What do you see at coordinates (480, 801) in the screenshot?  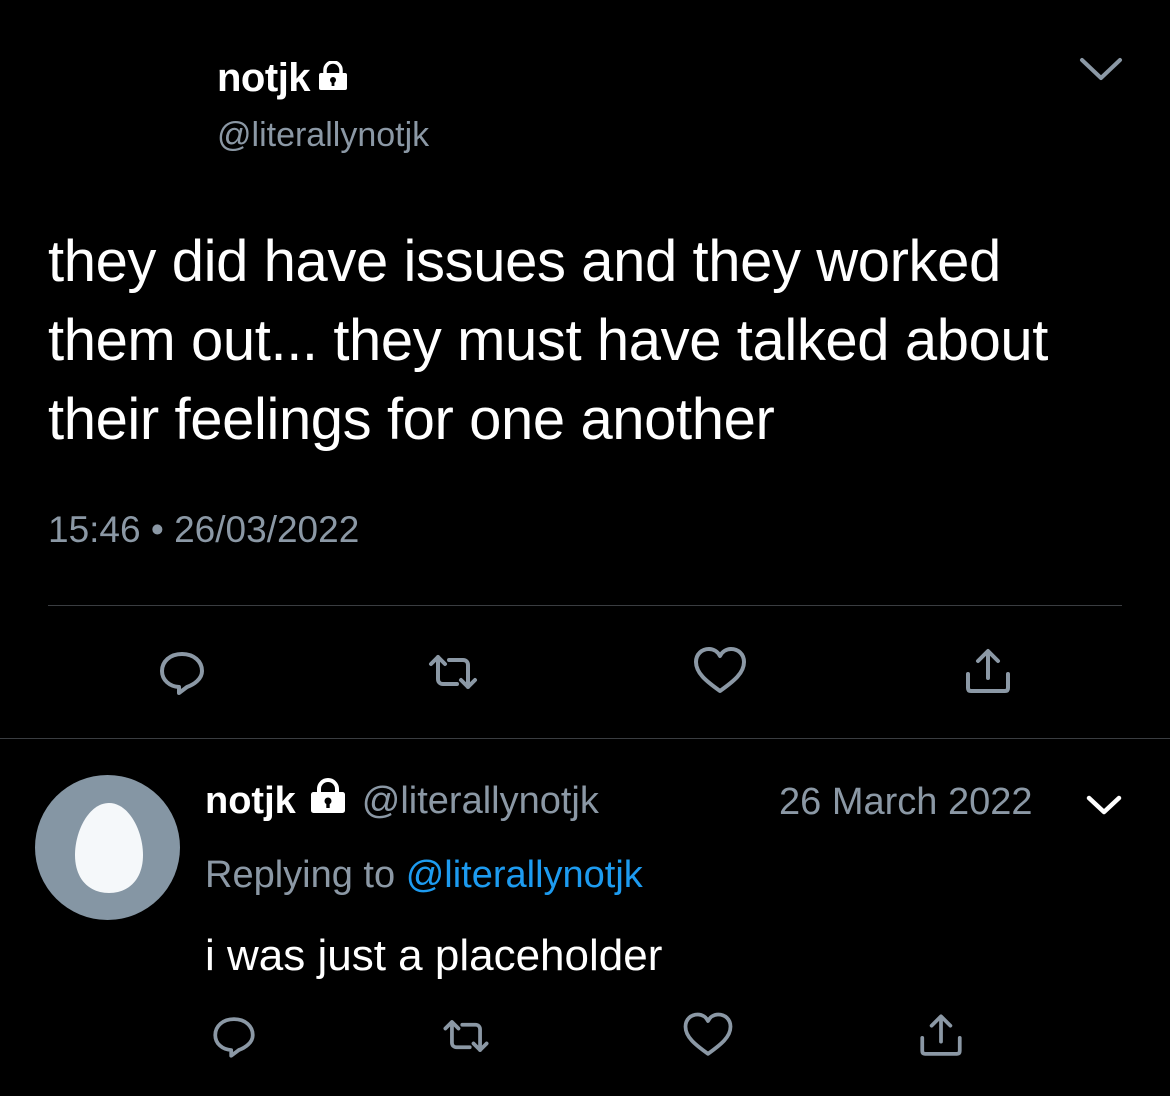 I see `reply-handle: @literallynotjk` at bounding box center [480, 801].